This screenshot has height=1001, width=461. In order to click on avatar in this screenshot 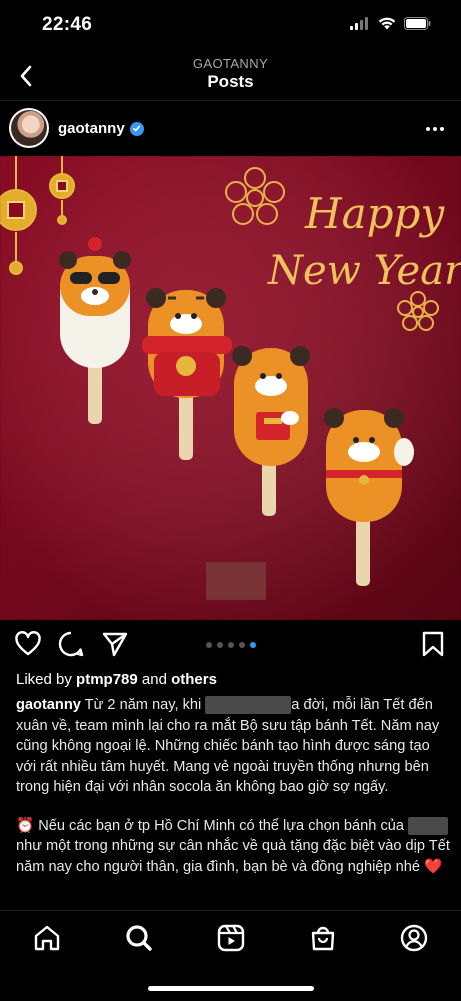, I will do `click(29, 128)`.